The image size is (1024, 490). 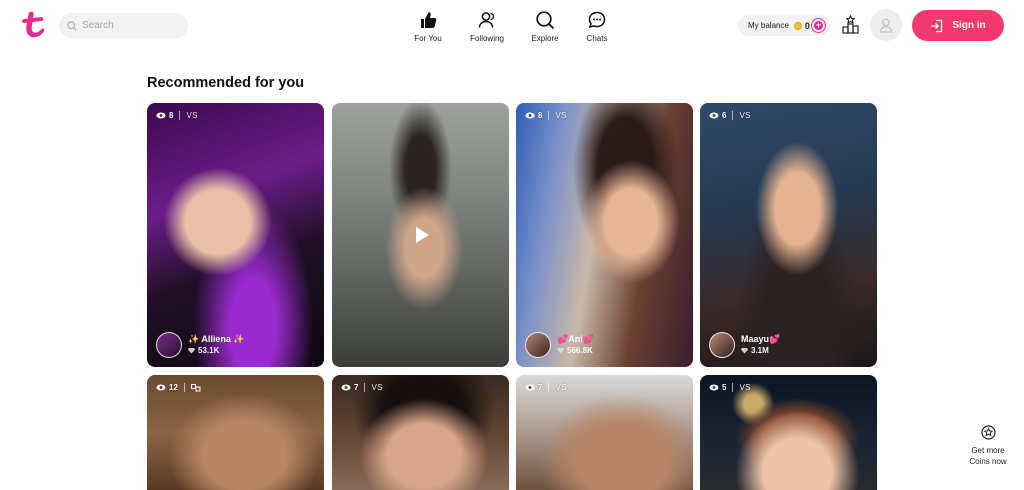 I want to click on get-coins-line2: Coins now, so click(x=988, y=461).